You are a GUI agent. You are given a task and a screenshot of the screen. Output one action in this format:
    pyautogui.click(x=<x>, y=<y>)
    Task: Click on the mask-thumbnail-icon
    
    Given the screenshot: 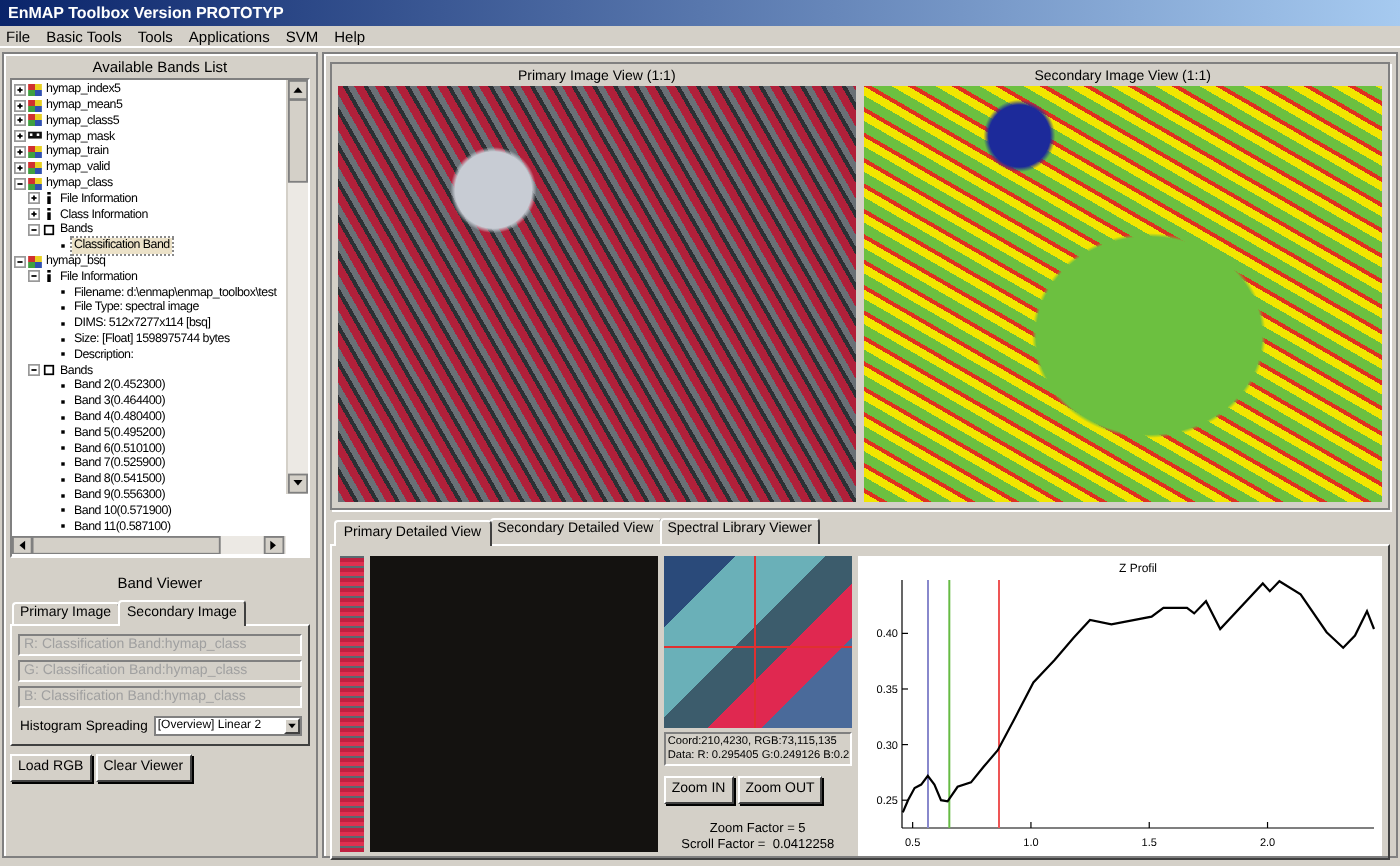 What is the action you would take?
    pyautogui.click(x=35, y=136)
    